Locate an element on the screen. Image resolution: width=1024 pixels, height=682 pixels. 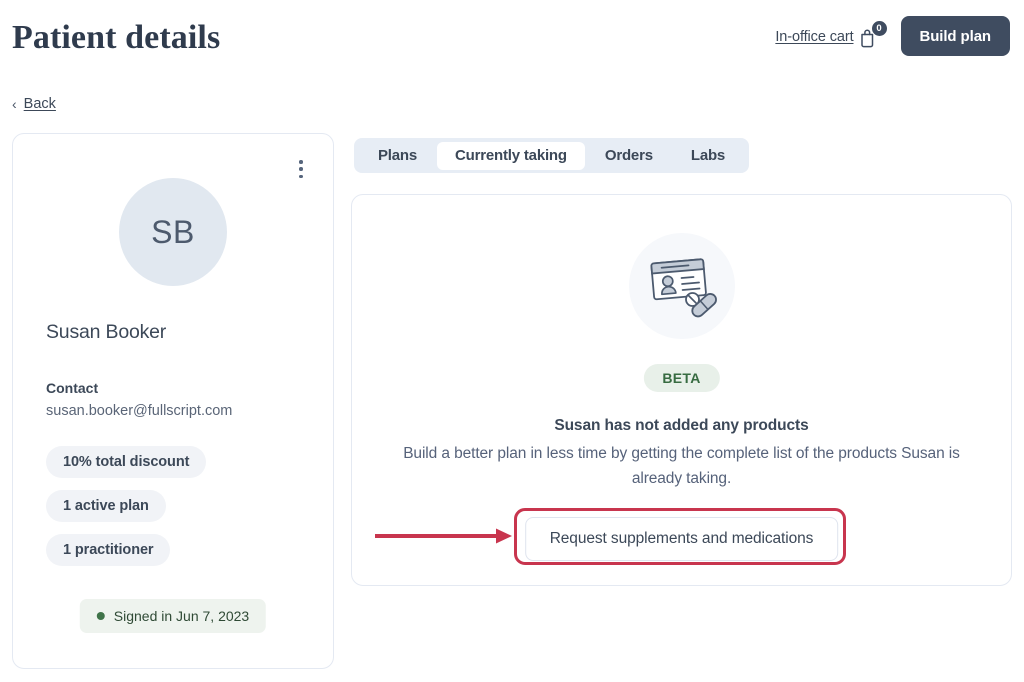
back-link-label: Back is located at coordinates (39, 104).